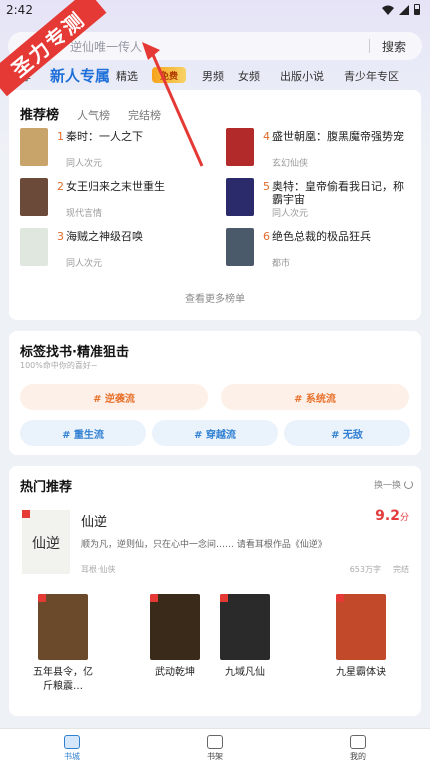  Describe the element at coordinates (315, 397) in the screenshot. I see `tag-system: # 系统流` at that location.